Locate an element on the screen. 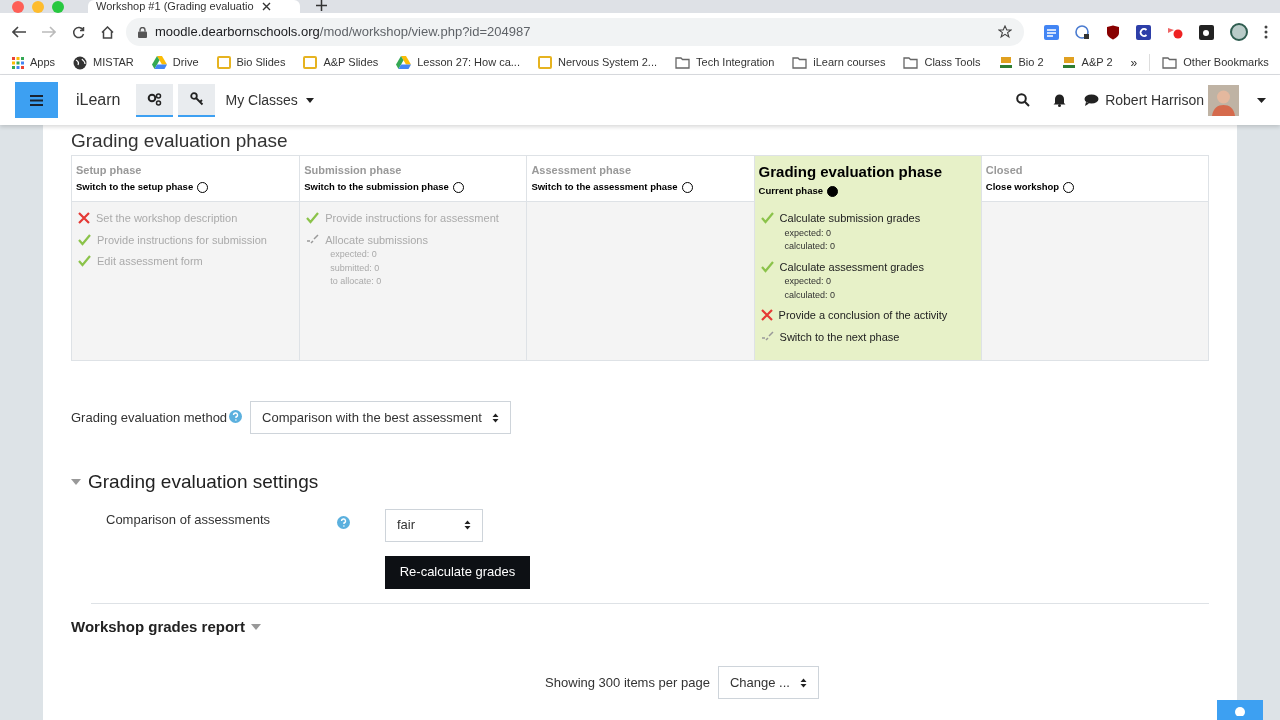  task-detail: submitted: 0 is located at coordinates (355, 268).